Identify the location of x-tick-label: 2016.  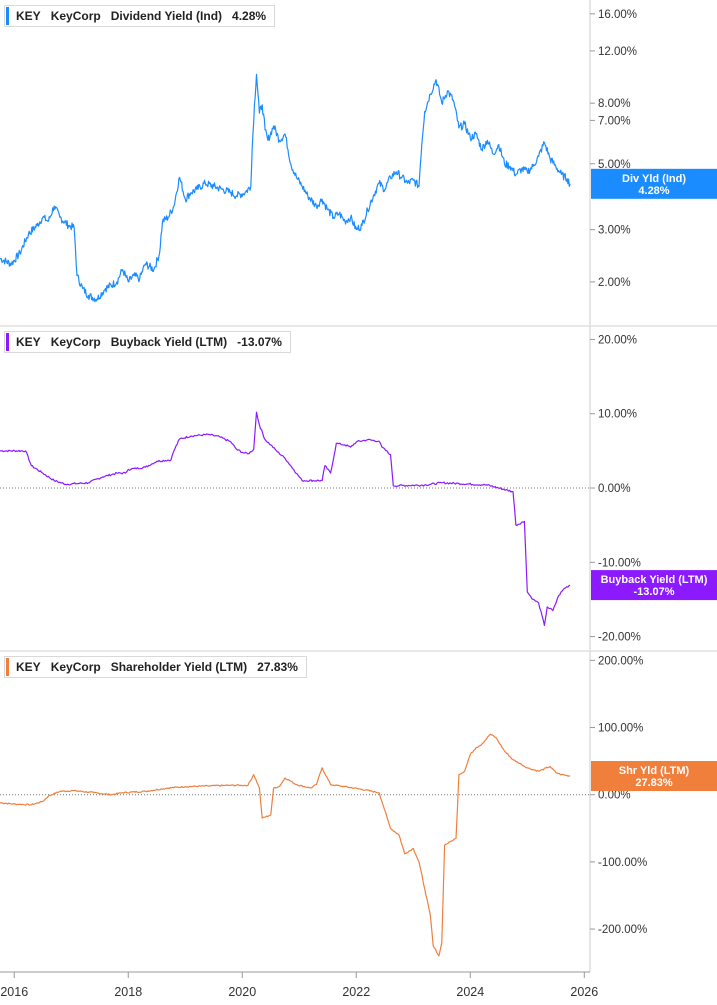
(14, 992).